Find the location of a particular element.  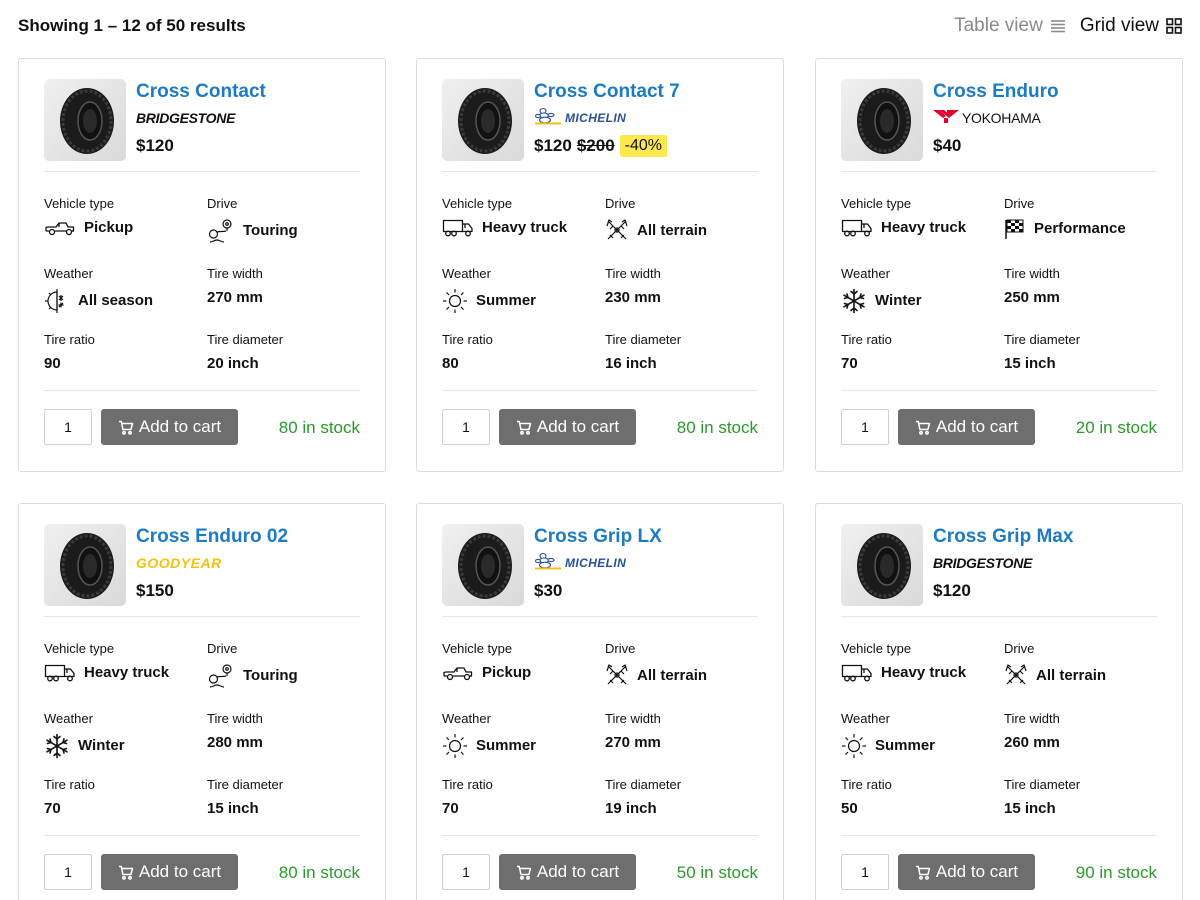

table-view-button: Table view is located at coordinates (1010, 26).